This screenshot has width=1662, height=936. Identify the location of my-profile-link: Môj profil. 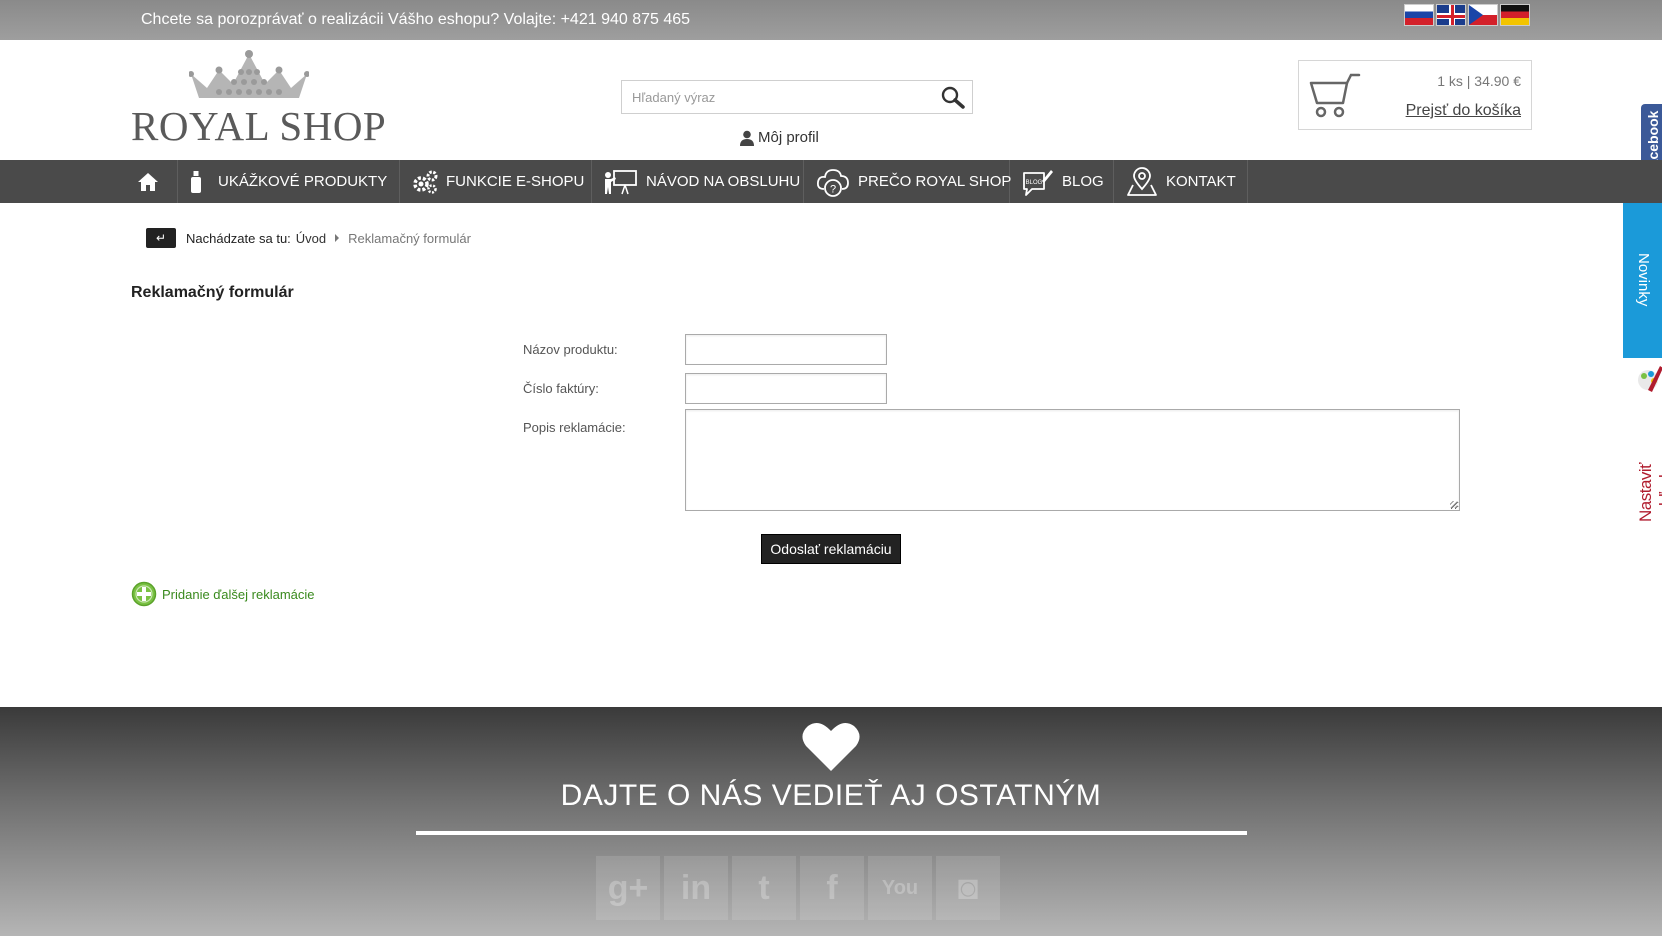
(779, 137).